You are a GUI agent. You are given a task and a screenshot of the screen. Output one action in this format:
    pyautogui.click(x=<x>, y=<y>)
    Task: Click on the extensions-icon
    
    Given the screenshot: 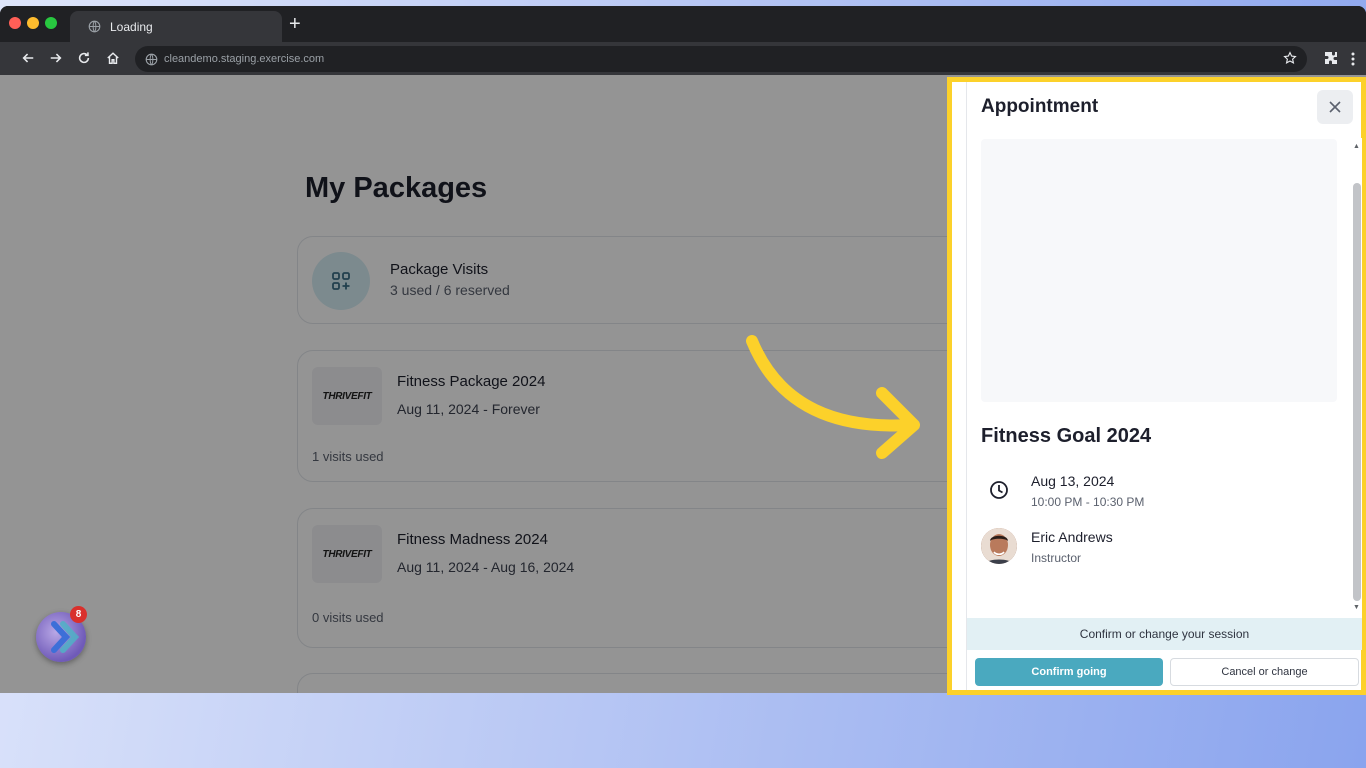 What is the action you would take?
    pyautogui.click(x=1331, y=58)
    